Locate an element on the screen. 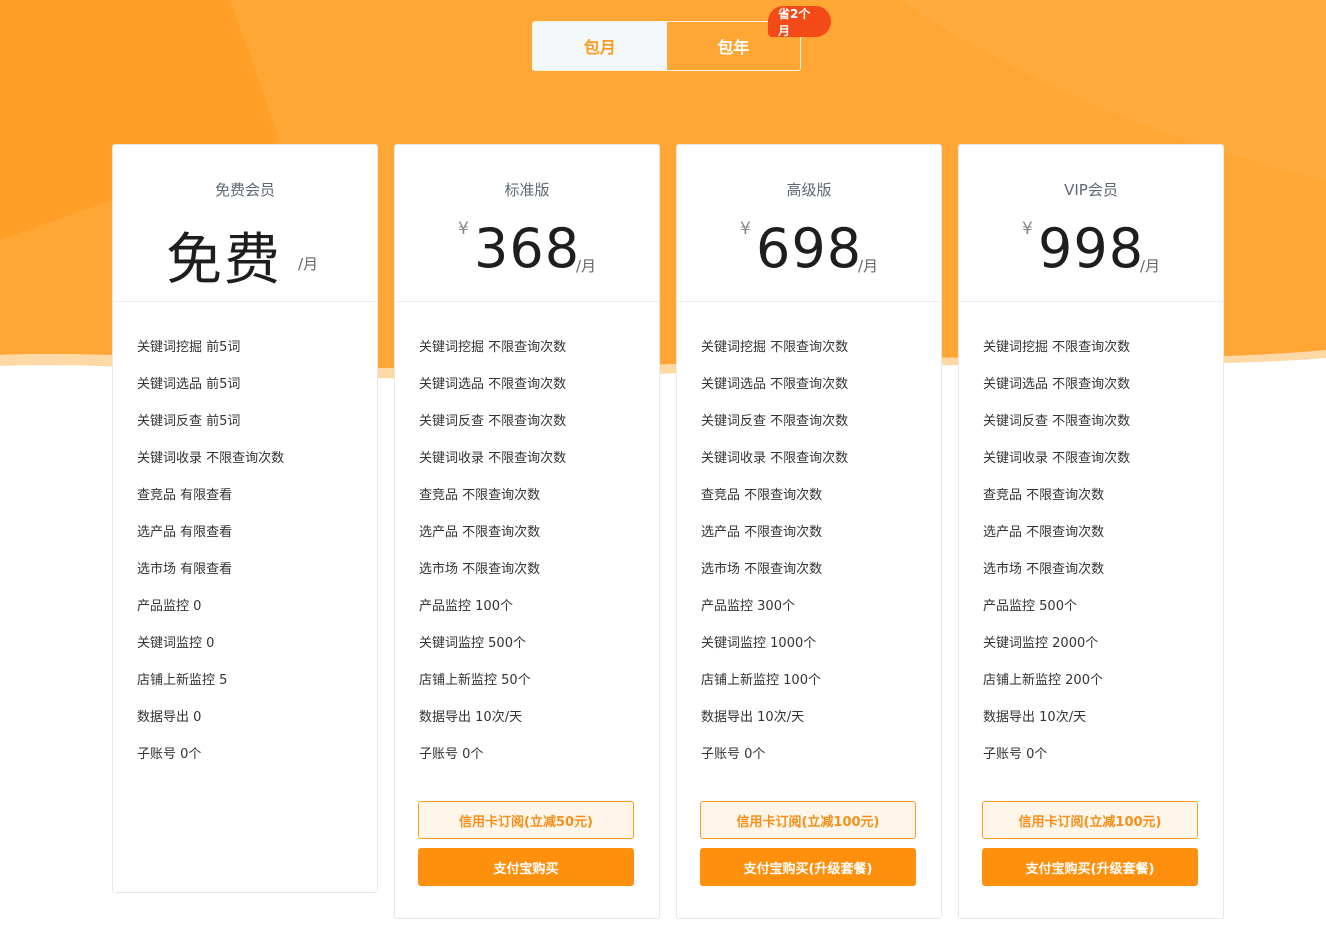  plan-header: 标准版 ¥ 368 /月 is located at coordinates (527, 223).